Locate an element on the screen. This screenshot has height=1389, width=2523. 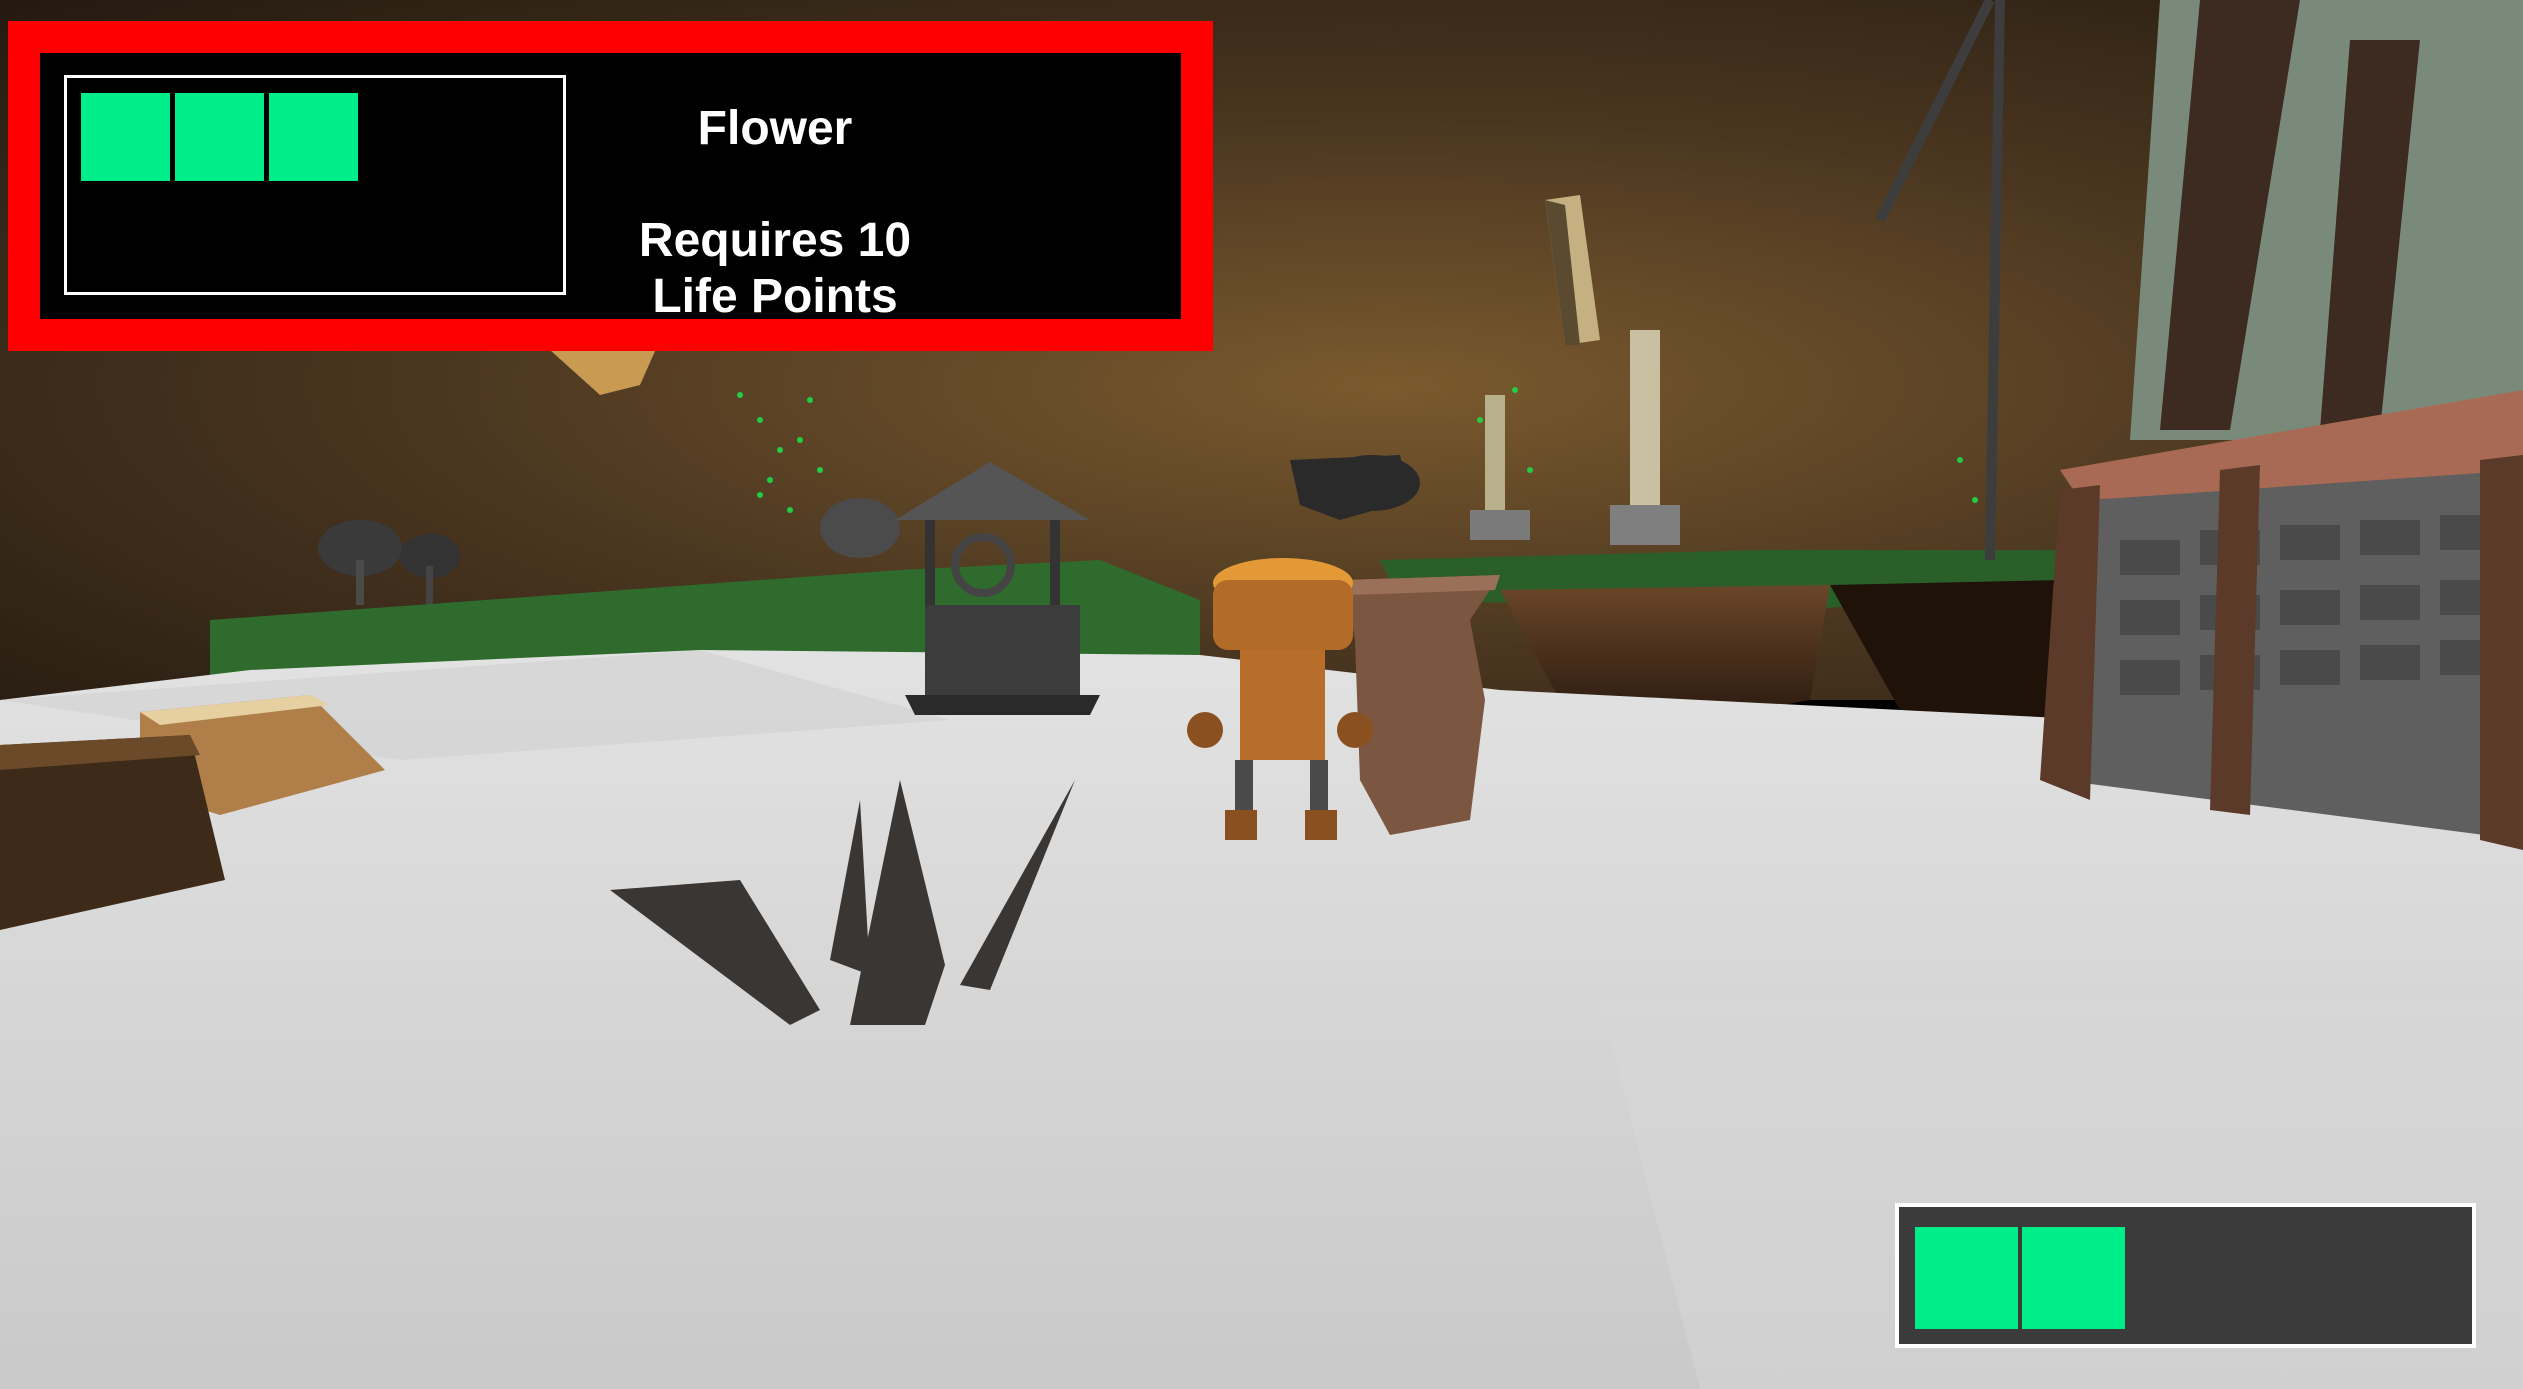
requirement-text: Requires 10 Life Points is located at coordinates (775, 268).